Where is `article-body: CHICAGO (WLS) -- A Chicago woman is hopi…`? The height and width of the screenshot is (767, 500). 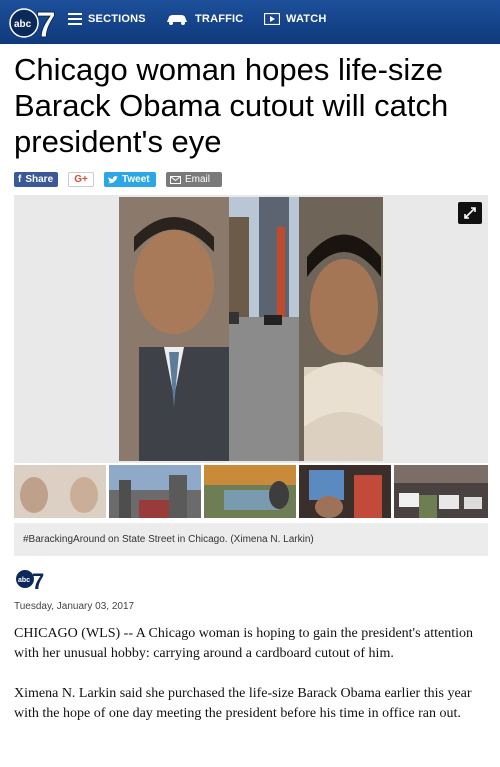 article-body: CHICAGO (WLS) -- A Chicago woman is hopi… is located at coordinates (252, 684).